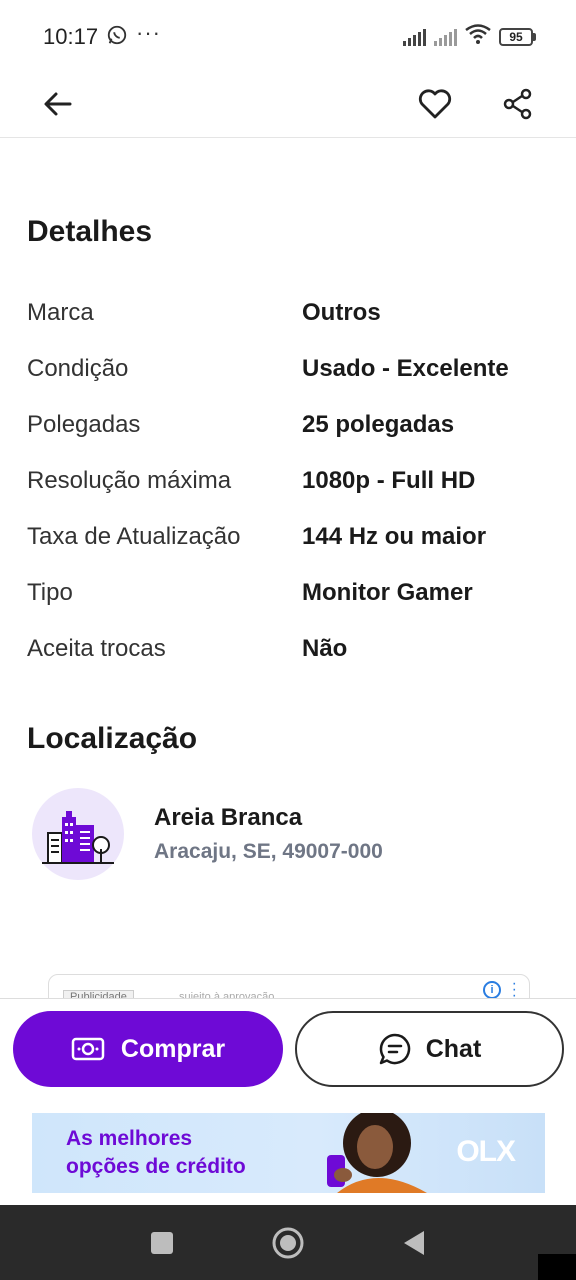 The image size is (576, 1280). Describe the element at coordinates (341, 312) in the screenshot. I see `detail-value: Outros` at that location.